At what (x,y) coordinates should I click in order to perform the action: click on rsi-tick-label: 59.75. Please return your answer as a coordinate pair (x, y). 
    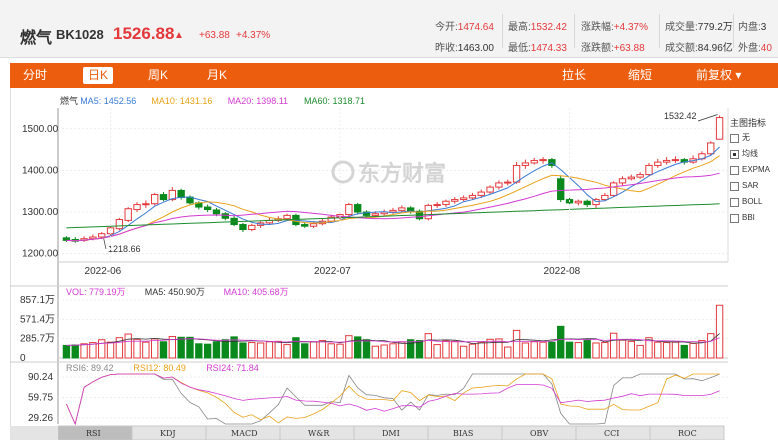
    Looking at the image, I should click on (40, 398).